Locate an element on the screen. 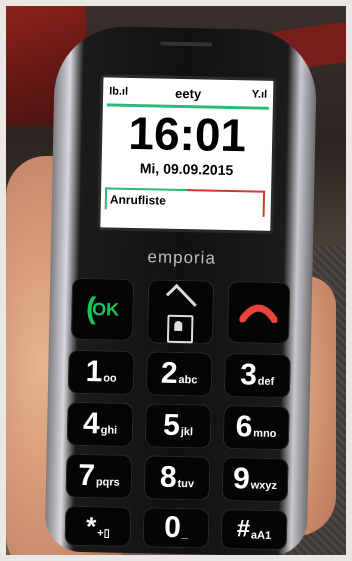  key-5: 5 jkl is located at coordinates (178, 426).